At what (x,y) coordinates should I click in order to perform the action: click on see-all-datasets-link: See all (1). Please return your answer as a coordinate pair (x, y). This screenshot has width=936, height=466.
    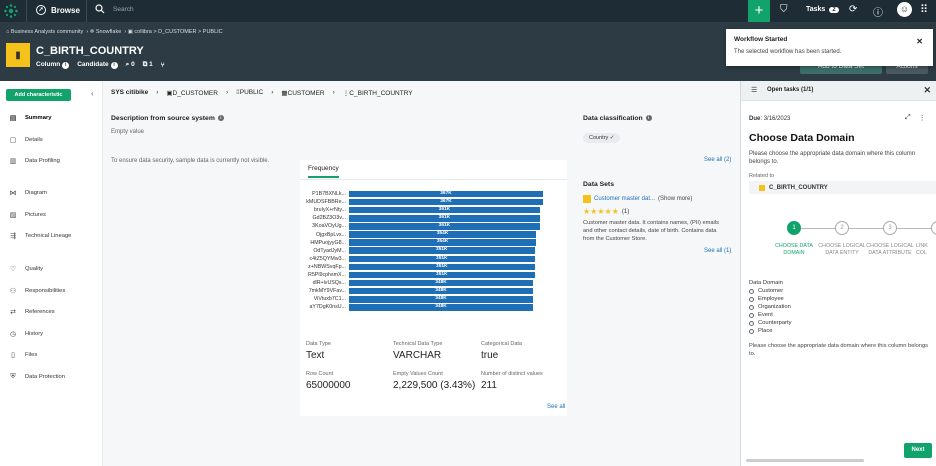
    Looking at the image, I should click on (717, 251).